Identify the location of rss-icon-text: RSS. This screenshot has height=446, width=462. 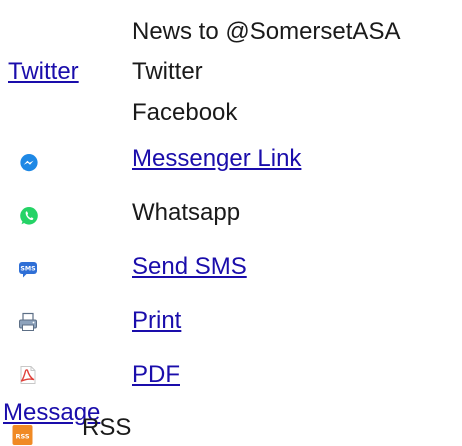
(22, 437).